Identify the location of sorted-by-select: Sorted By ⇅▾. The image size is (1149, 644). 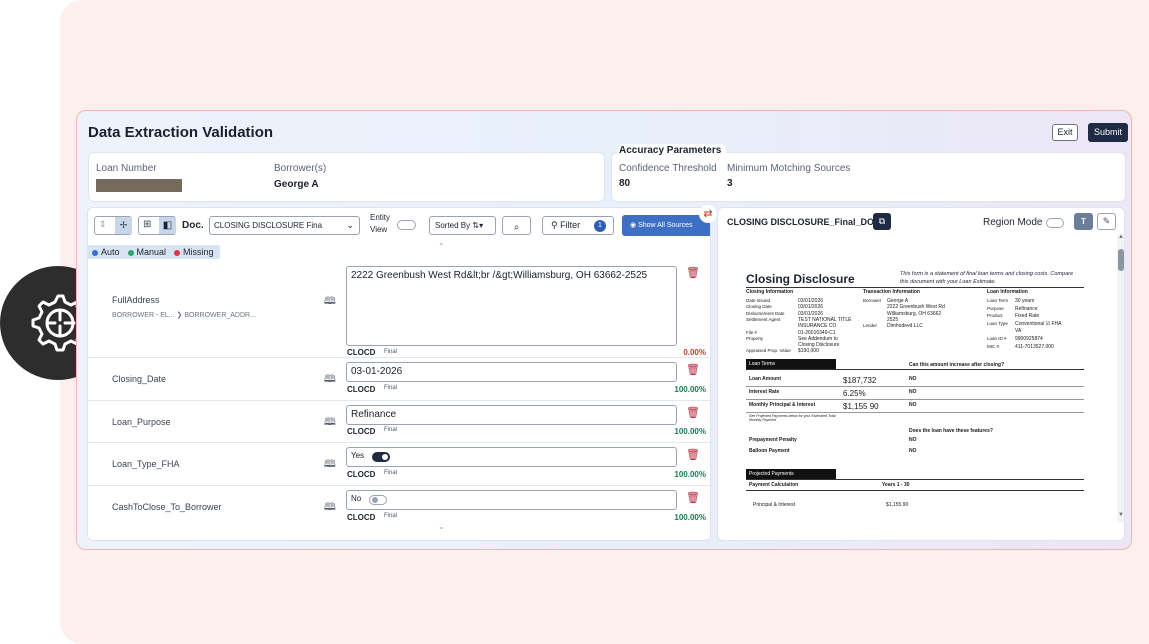
(462, 225).